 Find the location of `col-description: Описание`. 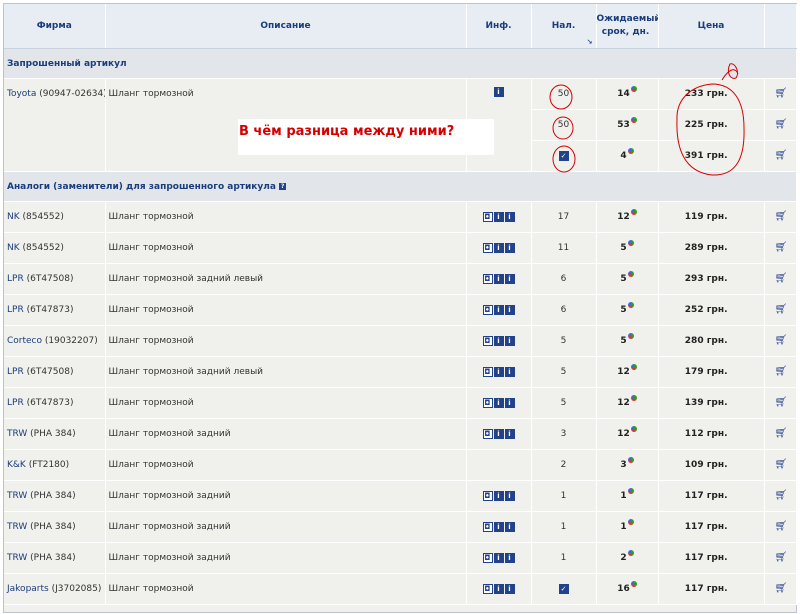

col-description: Описание is located at coordinates (286, 26).